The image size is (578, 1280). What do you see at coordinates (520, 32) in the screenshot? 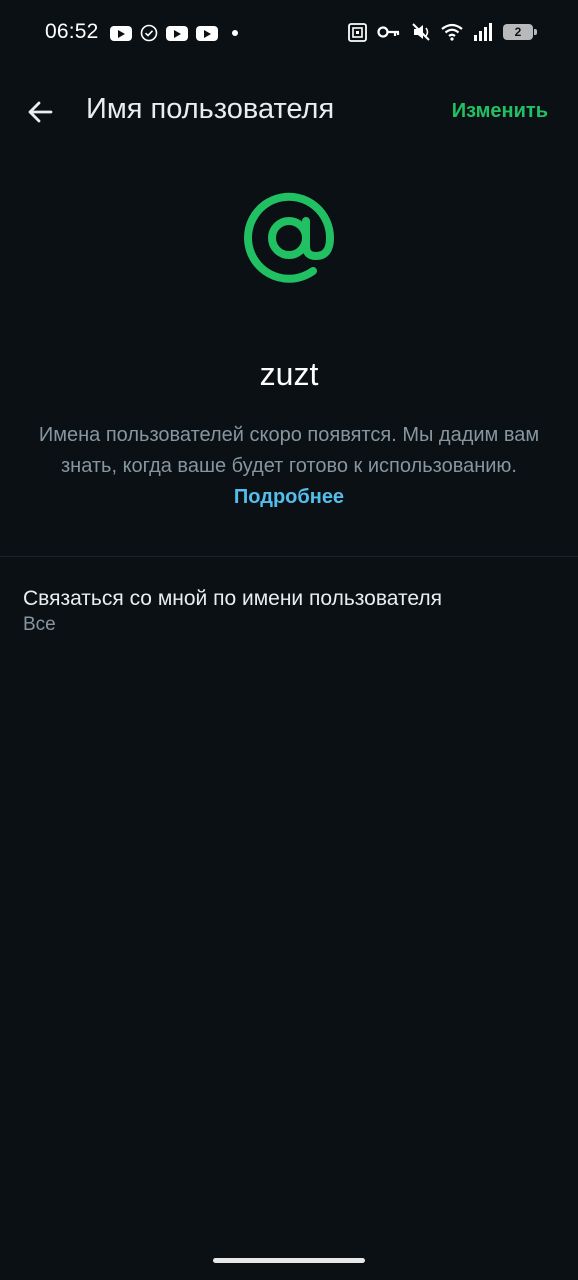
I see `battery-icon: 2` at bounding box center [520, 32].